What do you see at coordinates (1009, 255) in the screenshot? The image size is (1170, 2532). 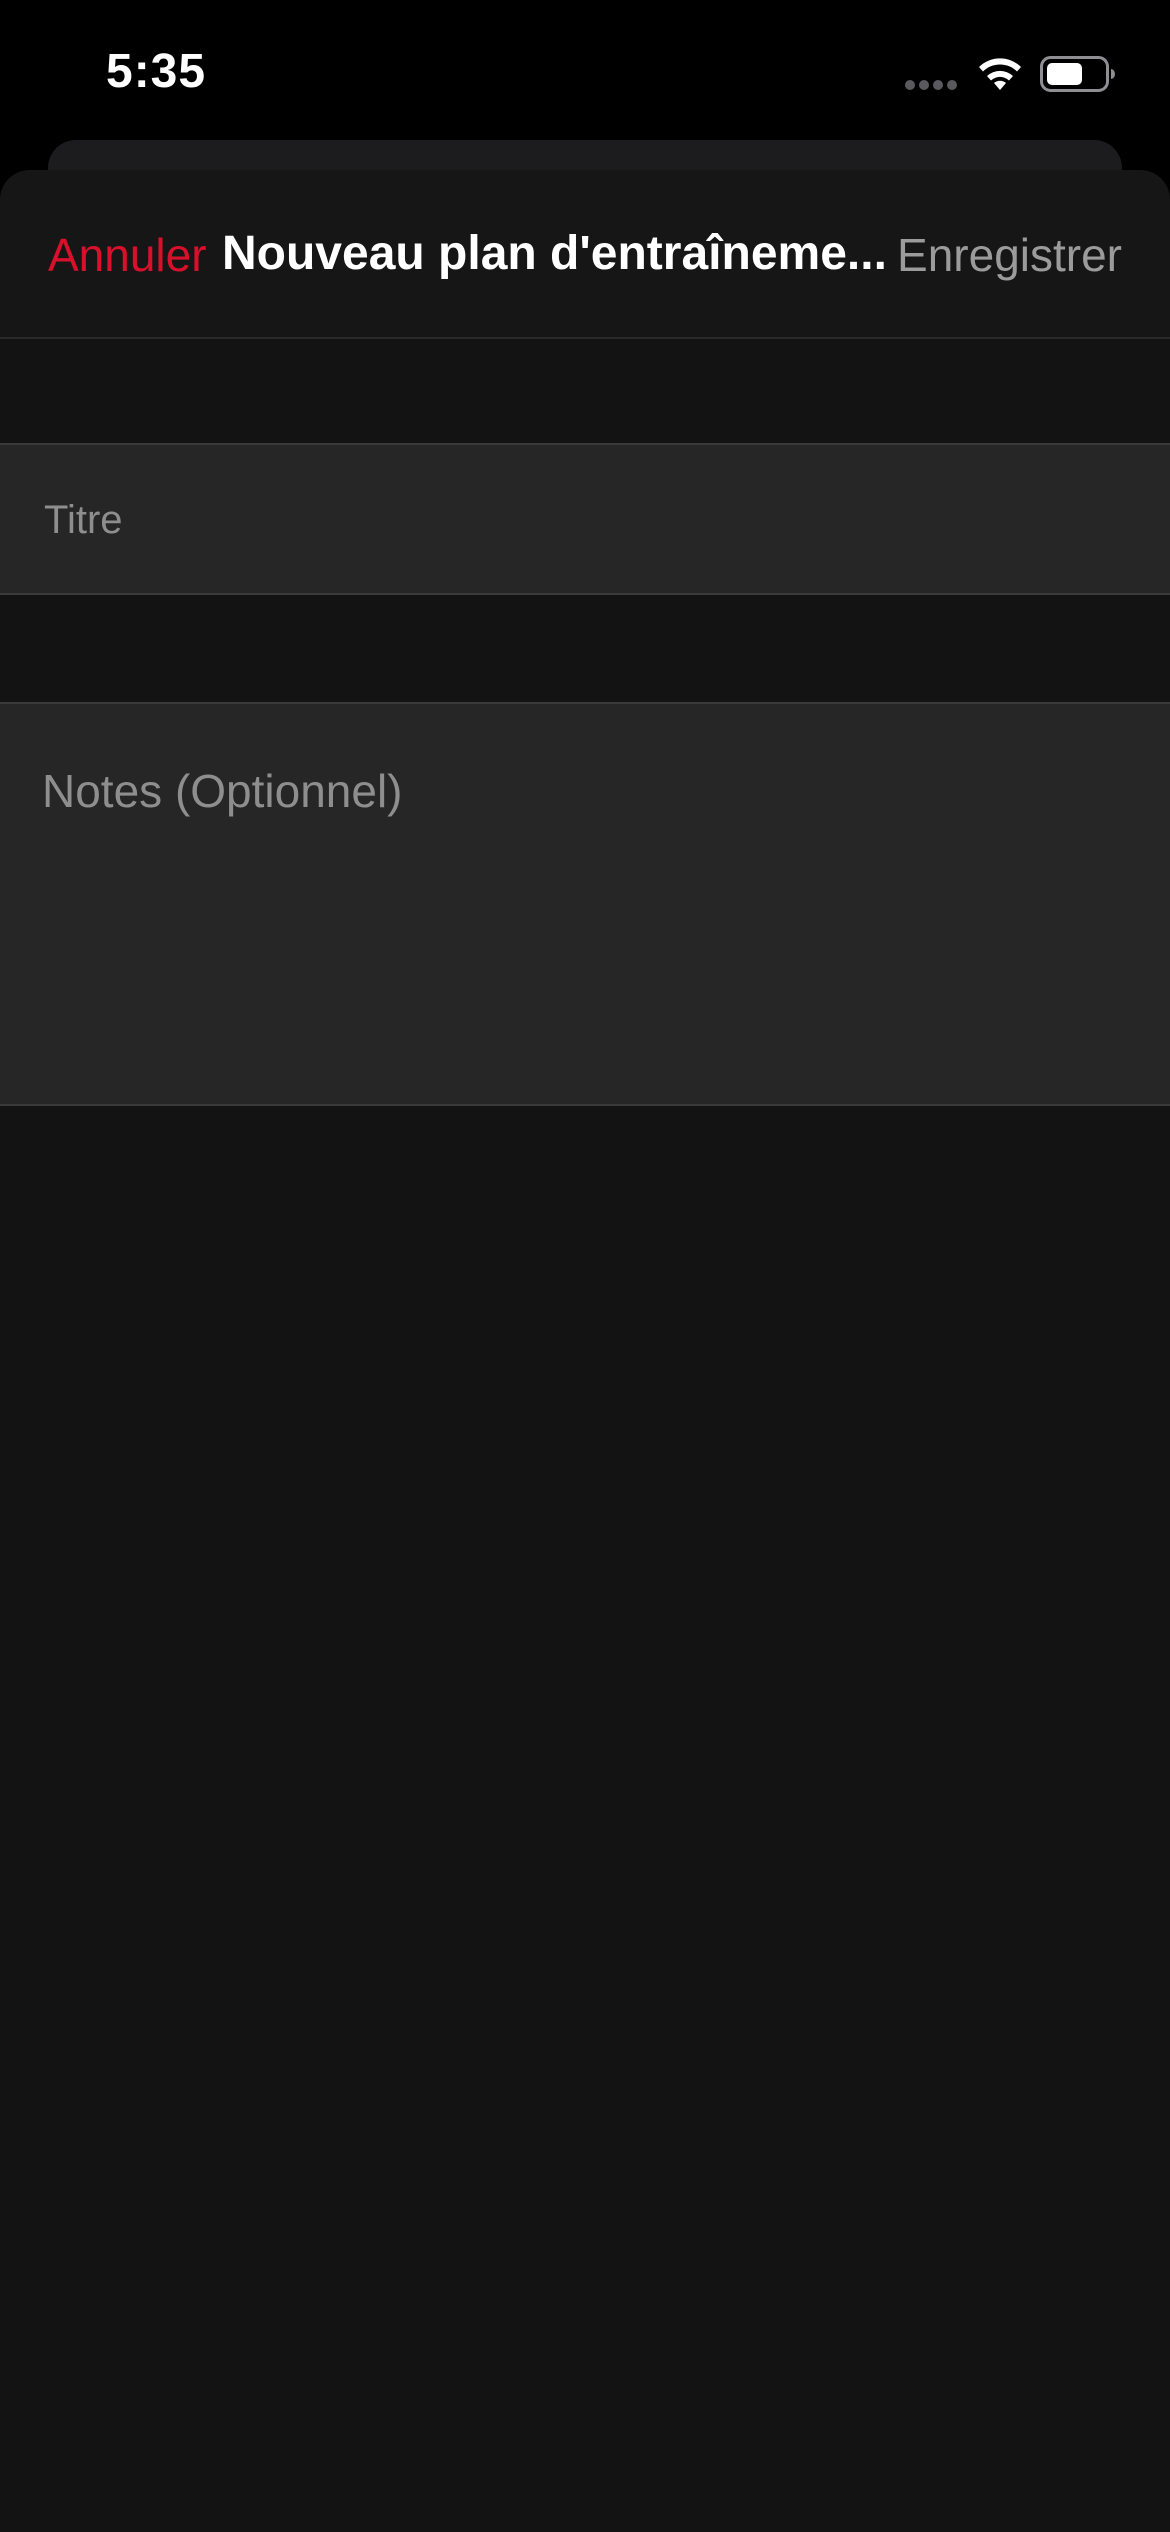 I see `save-button: Enregistrer` at bounding box center [1009, 255].